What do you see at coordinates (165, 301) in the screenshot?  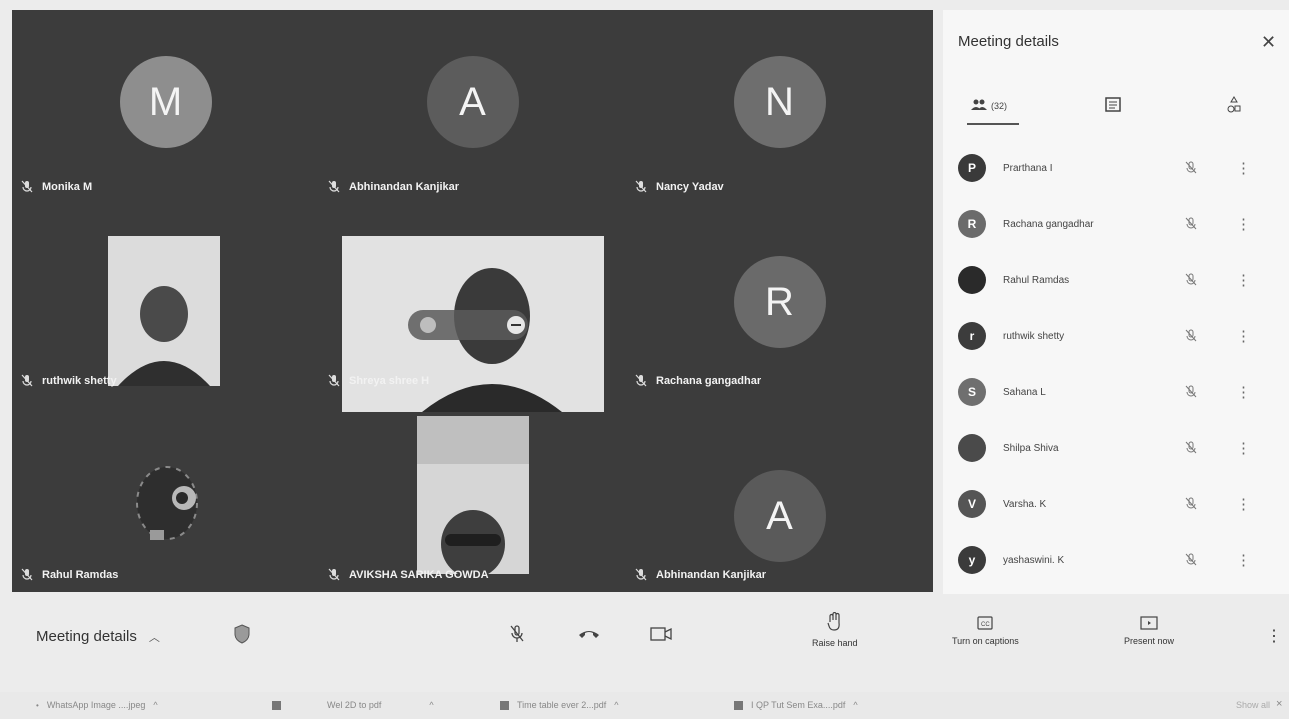 I see `participant-tile: ruthwik shetty` at bounding box center [165, 301].